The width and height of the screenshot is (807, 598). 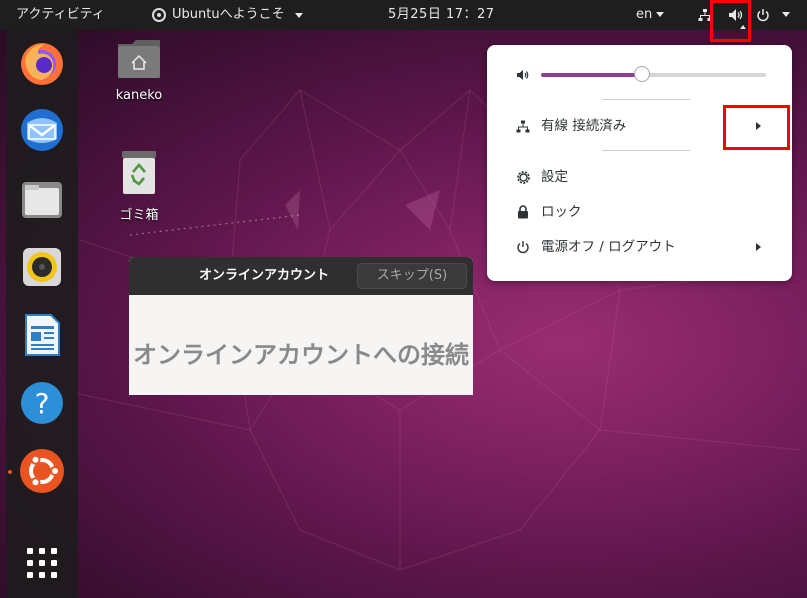 I want to click on speaker-icon, so click(x=42, y=267).